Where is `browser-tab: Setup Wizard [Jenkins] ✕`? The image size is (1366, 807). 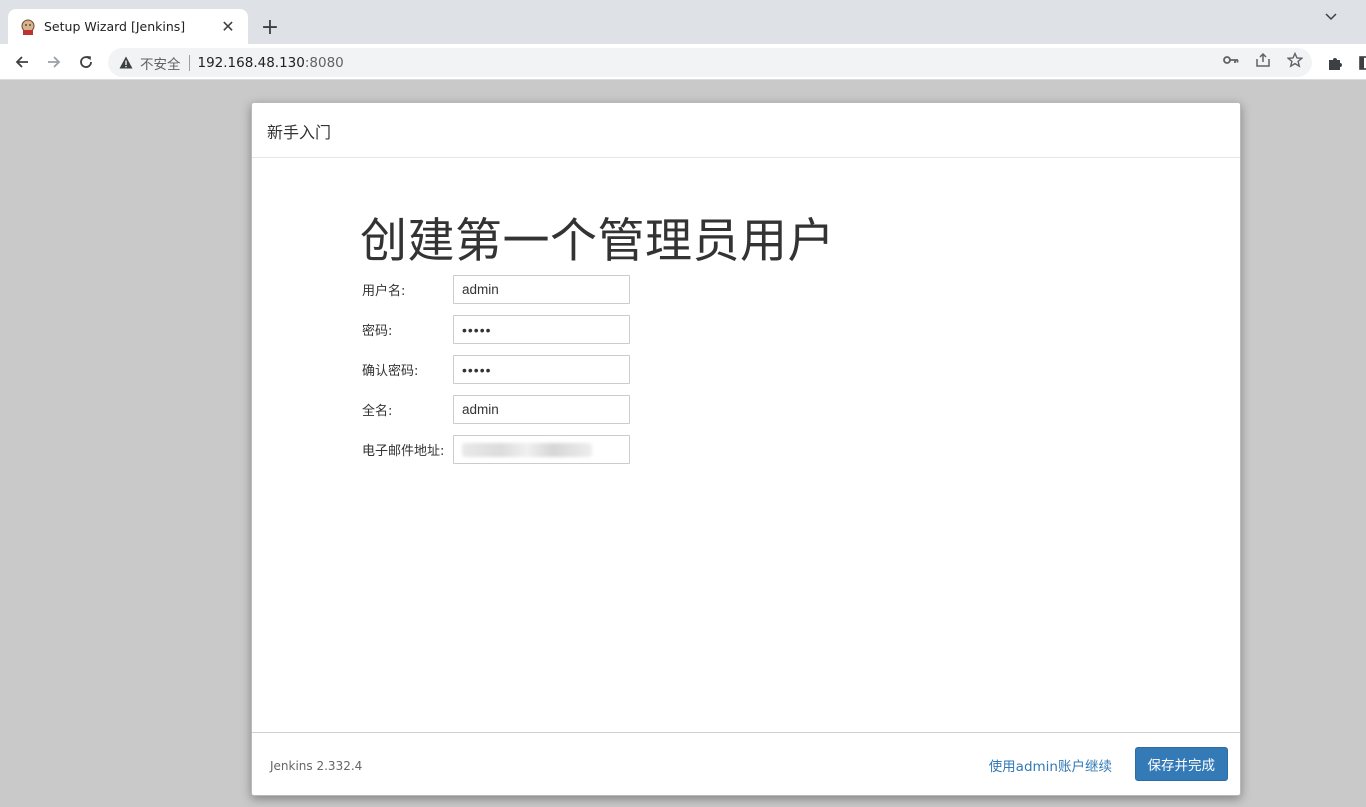
browser-tab: Setup Wizard [Jenkins] ✕ is located at coordinates (128, 26).